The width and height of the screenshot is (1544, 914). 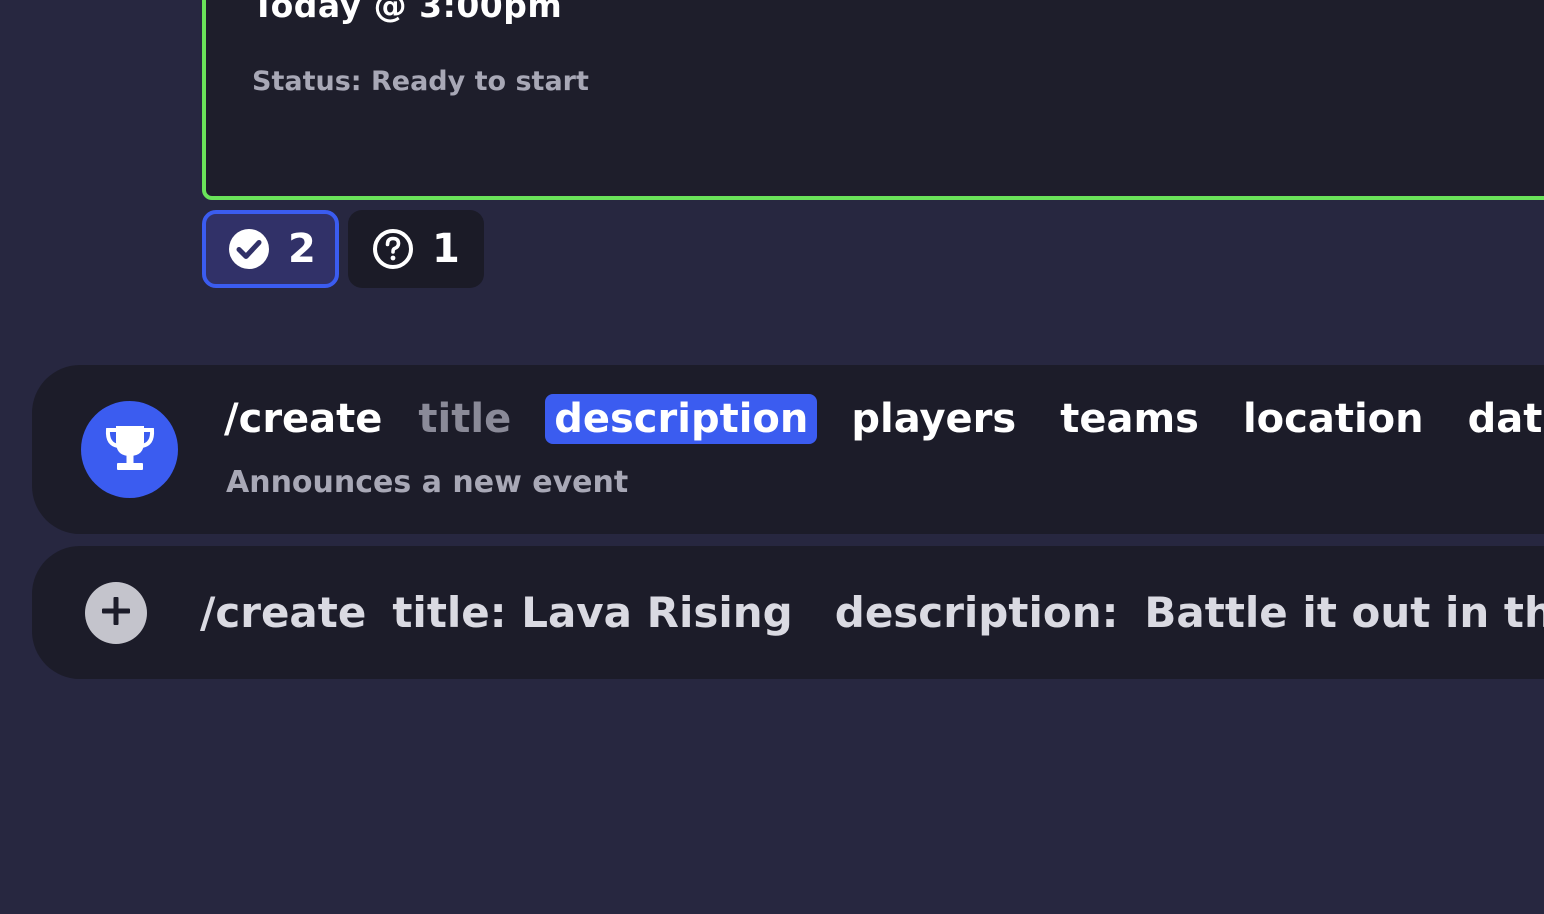 What do you see at coordinates (407, 12) in the screenshot?
I see `event-time: Today @ 3:00pm` at bounding box center [407, 12].